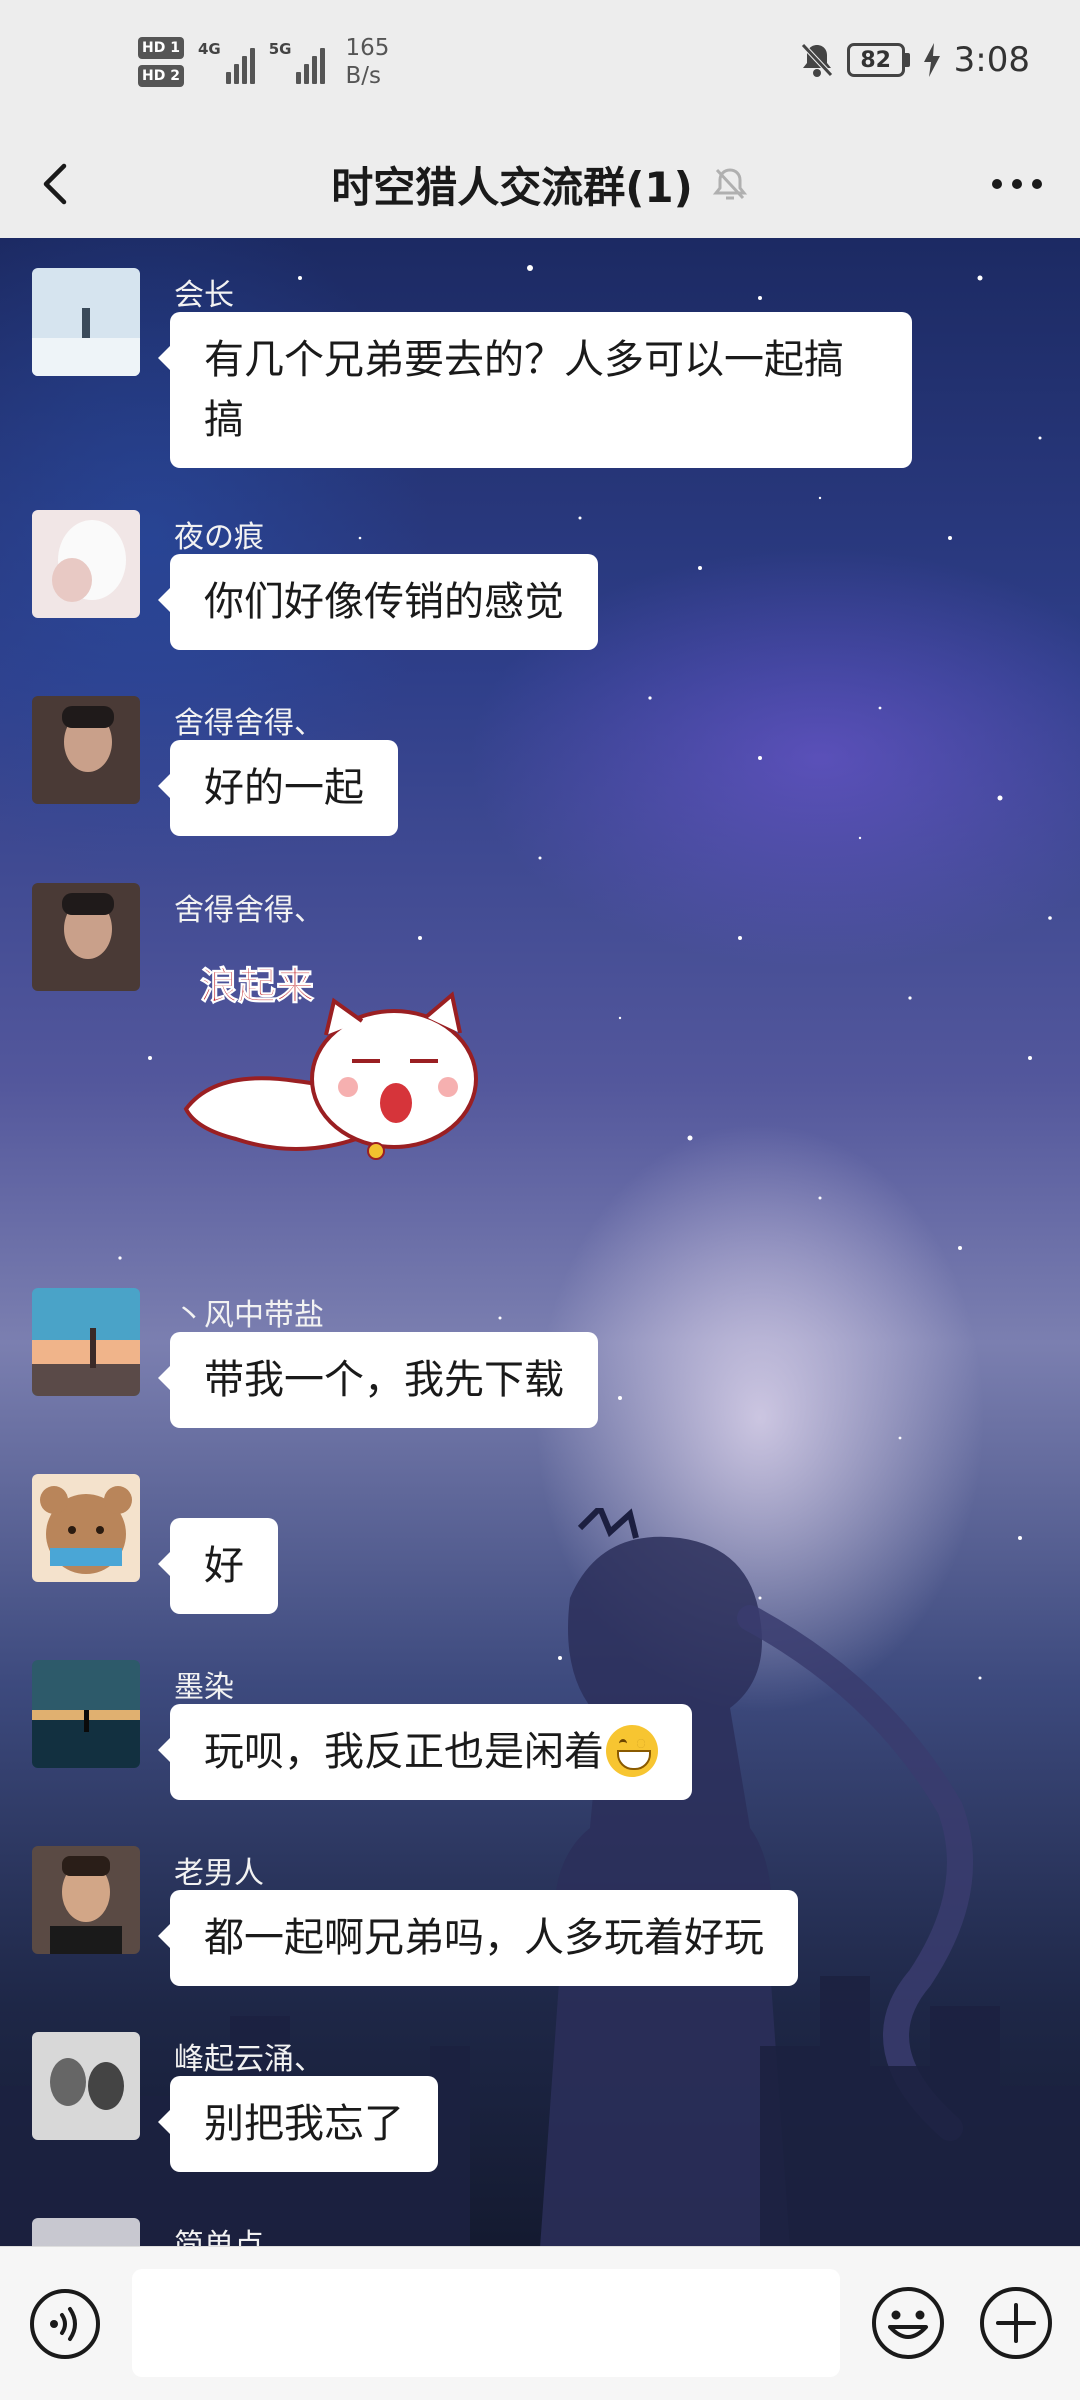 Image resolution: width=1080 pixels, height=2400 pixels. I want to click on plus-icon, so click(1016, 2323).